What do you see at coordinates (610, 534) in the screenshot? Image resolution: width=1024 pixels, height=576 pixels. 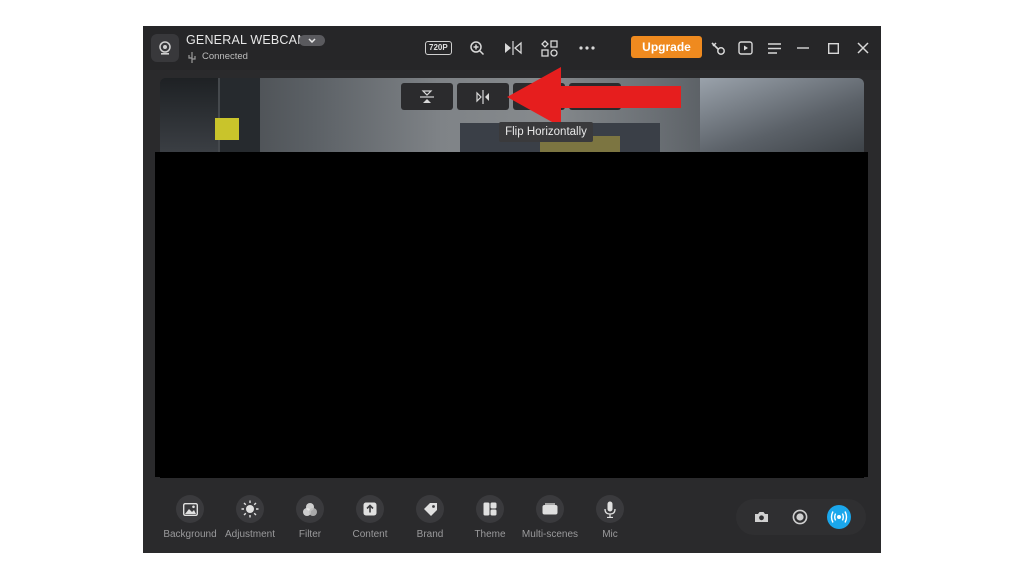 I see `mic-label: Mic` at bounding box center [610, 534].